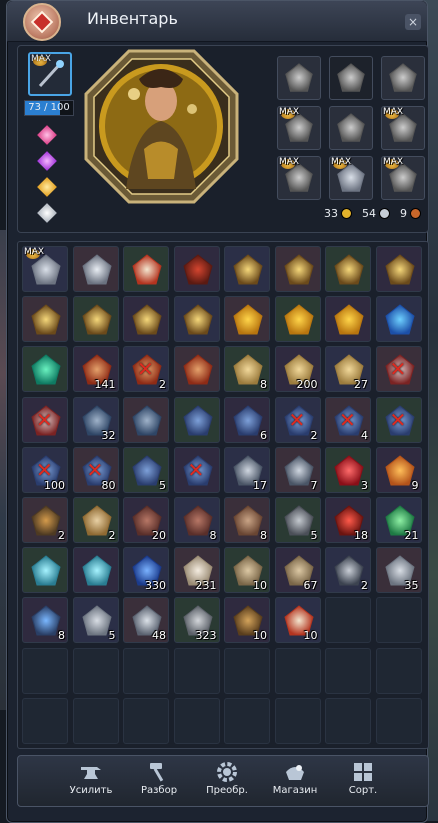 This screenshot has width=438, height=823. What do you see at coordinates (297, 469) in the screenshot?
I see `inventory-slot: 7` at bounding box center [297, 469].